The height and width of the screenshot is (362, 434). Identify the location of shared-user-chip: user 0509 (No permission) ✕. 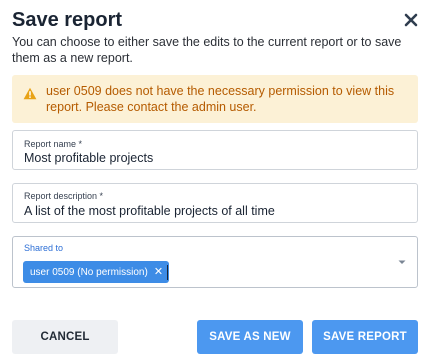
(96, 272).